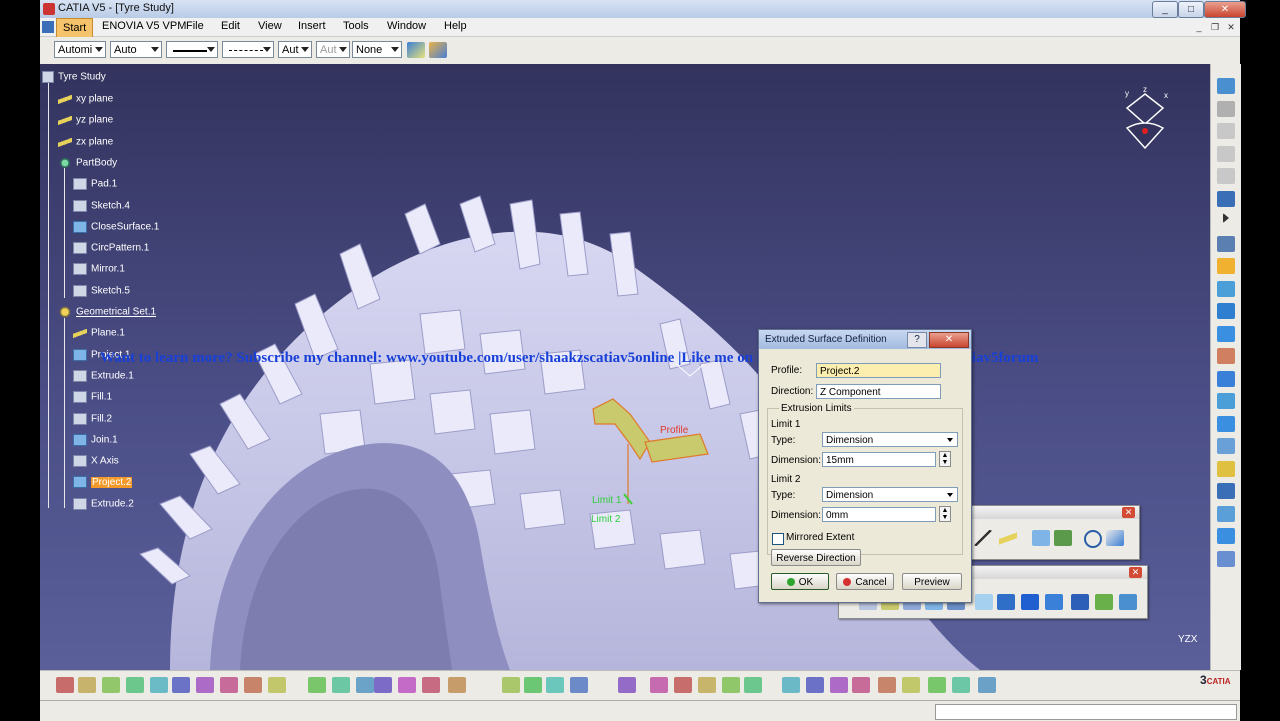 This screenshot has height=721, width=1280. What do you see at coordinates (1226, 131) in the screenshot?
I see `view-icon` at bounding box center [1226, 131].